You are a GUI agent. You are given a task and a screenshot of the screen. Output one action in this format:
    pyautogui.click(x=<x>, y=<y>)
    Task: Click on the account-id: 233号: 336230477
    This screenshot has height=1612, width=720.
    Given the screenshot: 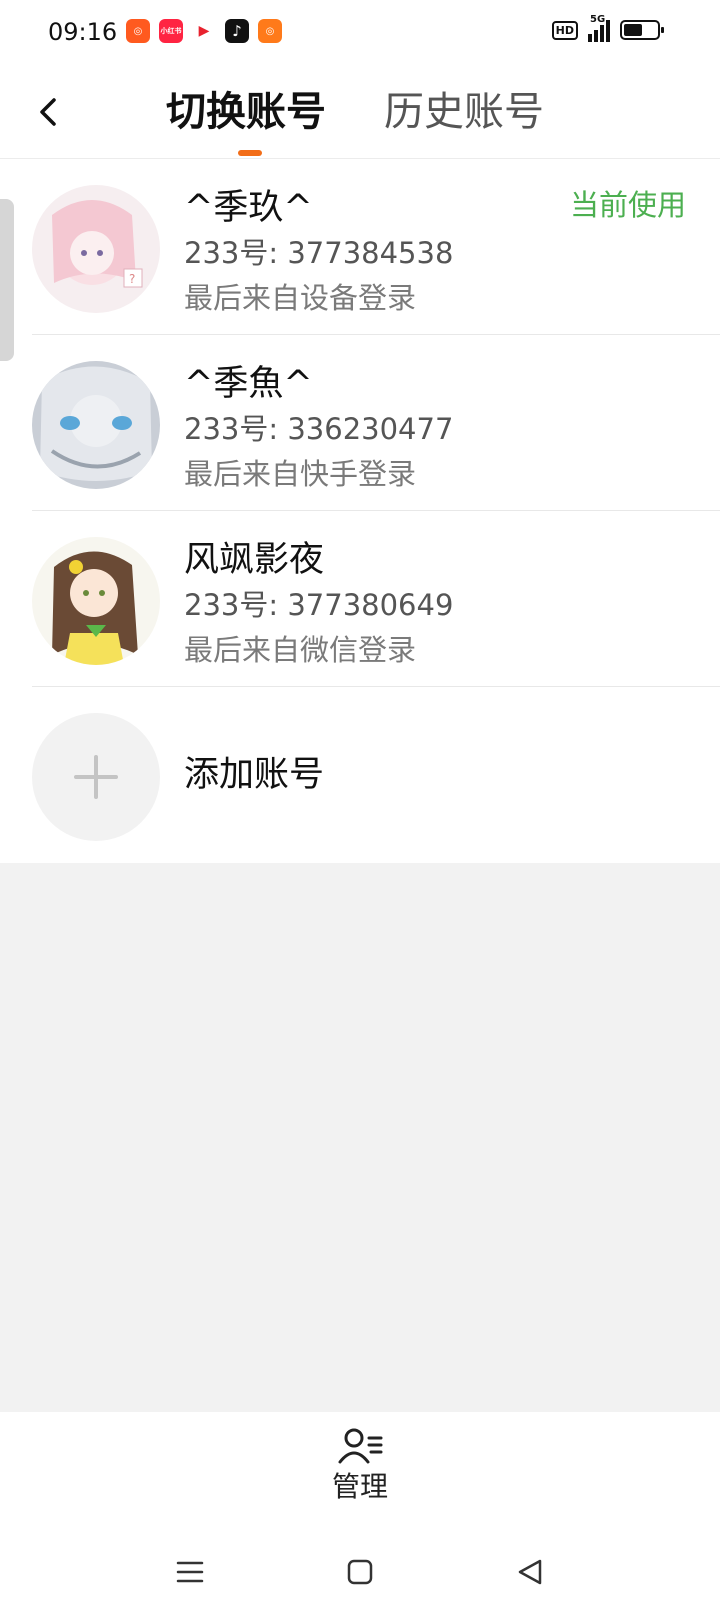 What is the action you would take?
    pyautogui.click(x=319, y=429)
    